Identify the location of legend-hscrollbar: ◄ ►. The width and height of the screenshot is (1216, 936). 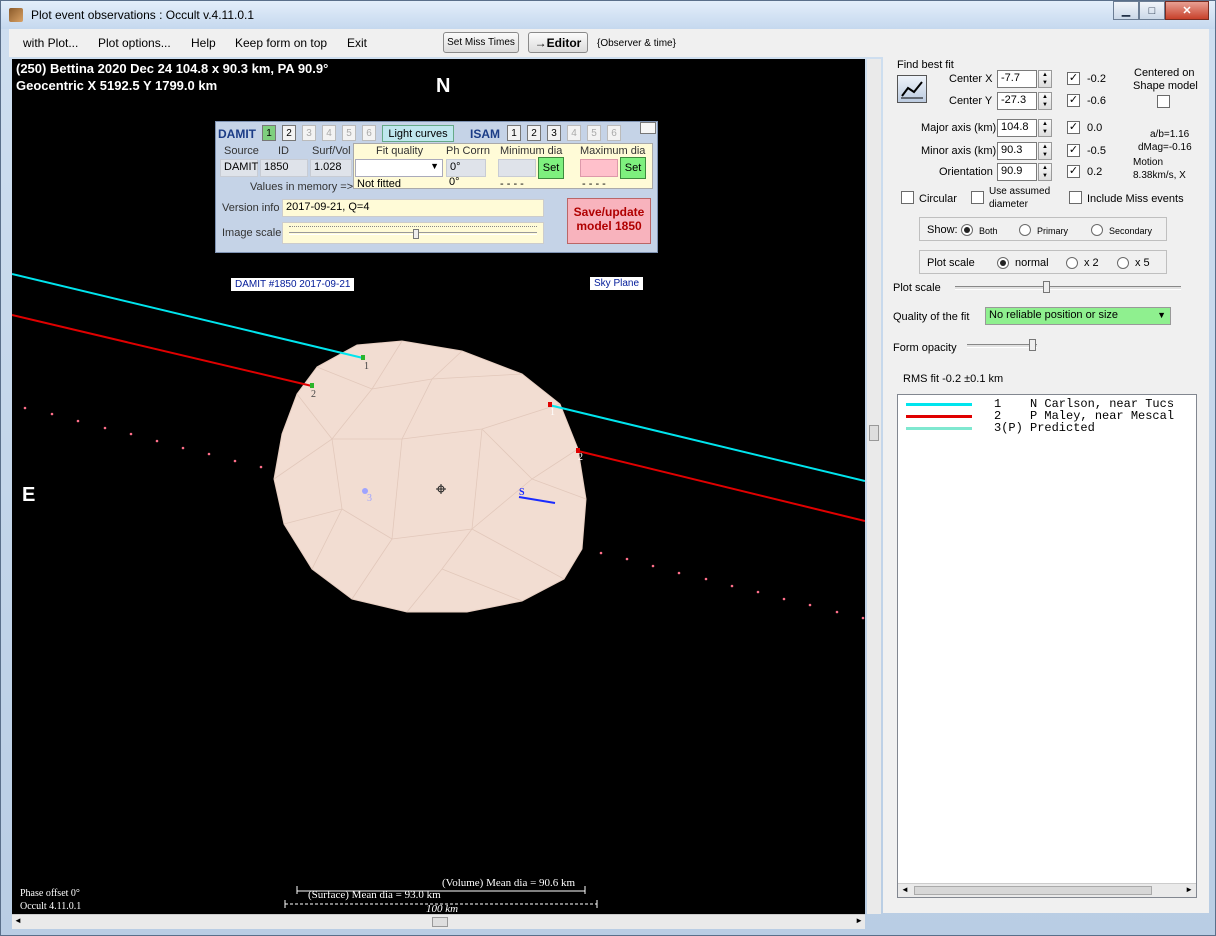
(1047, 890).